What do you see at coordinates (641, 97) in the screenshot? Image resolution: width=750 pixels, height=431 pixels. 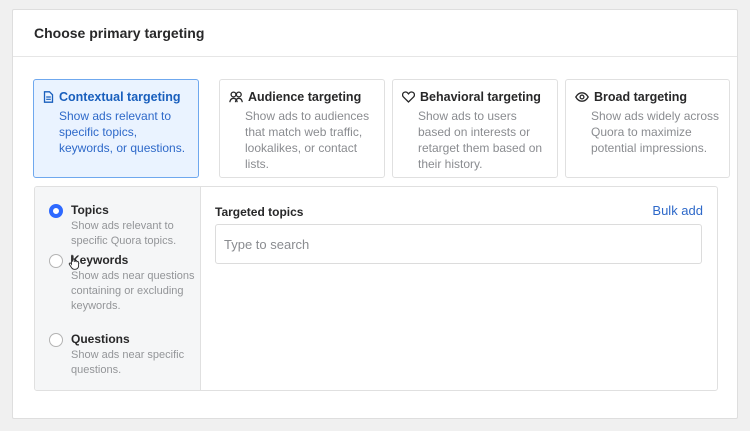 I see `card-title: Broad targeting` at bounding box center [641, 97].